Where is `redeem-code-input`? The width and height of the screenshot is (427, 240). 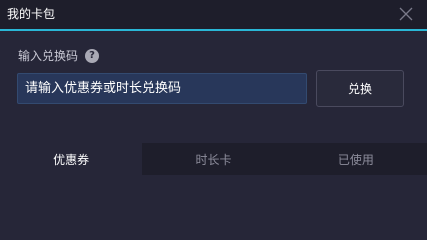 redeem-code-input is located at coordinates (162, 88).